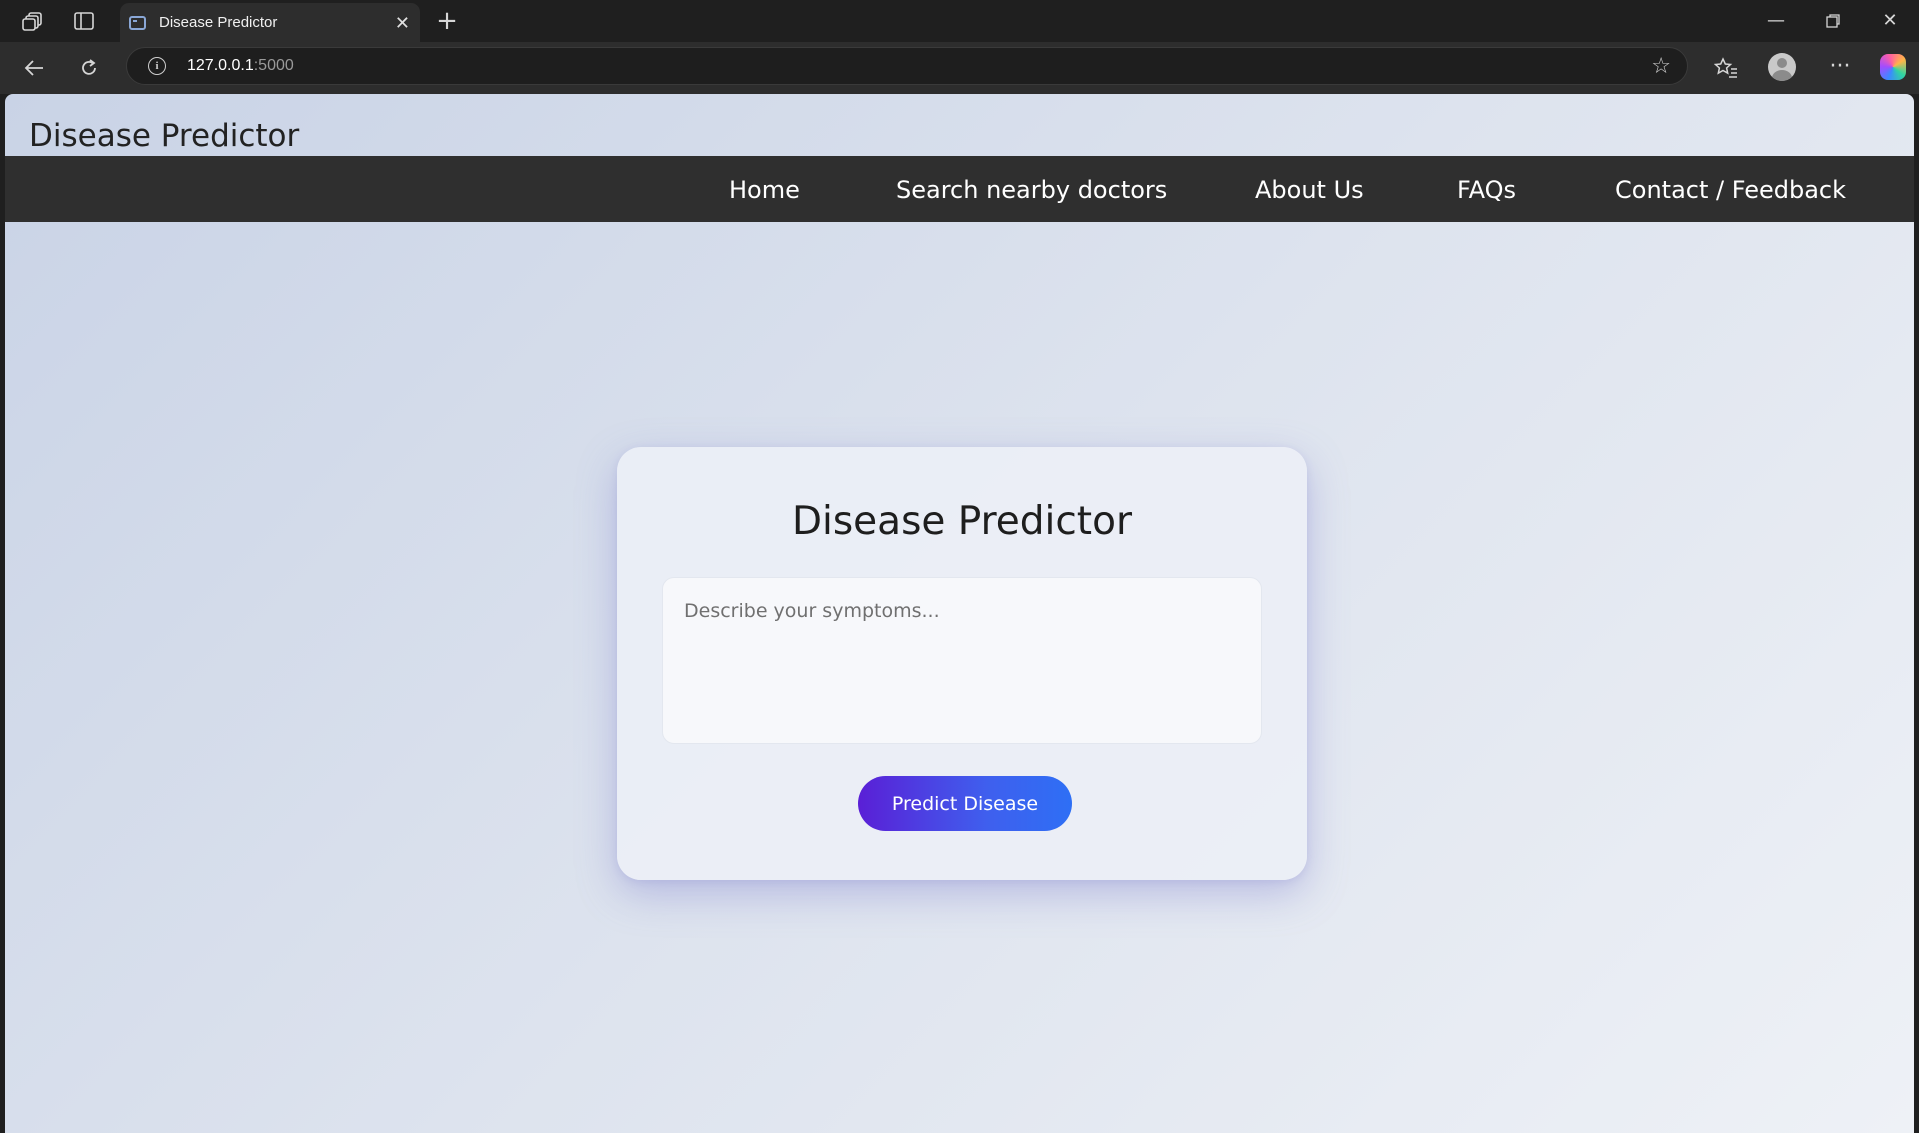  I want to click on more-icon: ···, so click(1840, 67).